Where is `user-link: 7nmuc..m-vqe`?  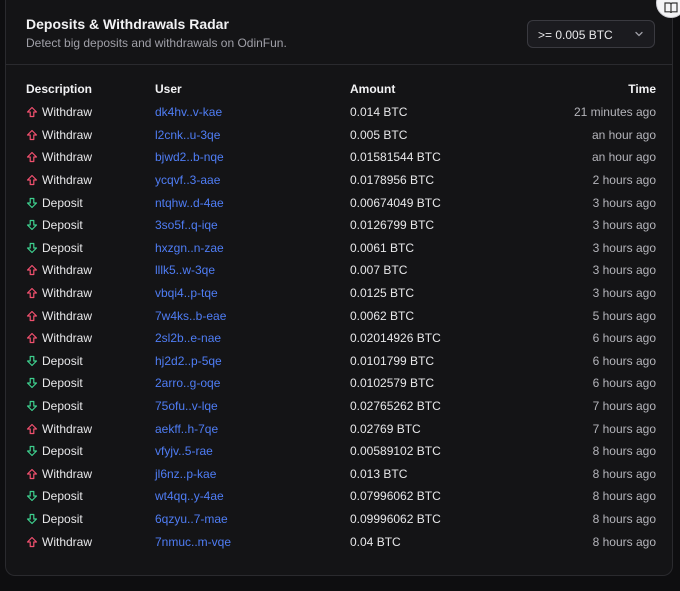
user-link: 7nmuc..m-vqe is located at coordinates (193, 542).